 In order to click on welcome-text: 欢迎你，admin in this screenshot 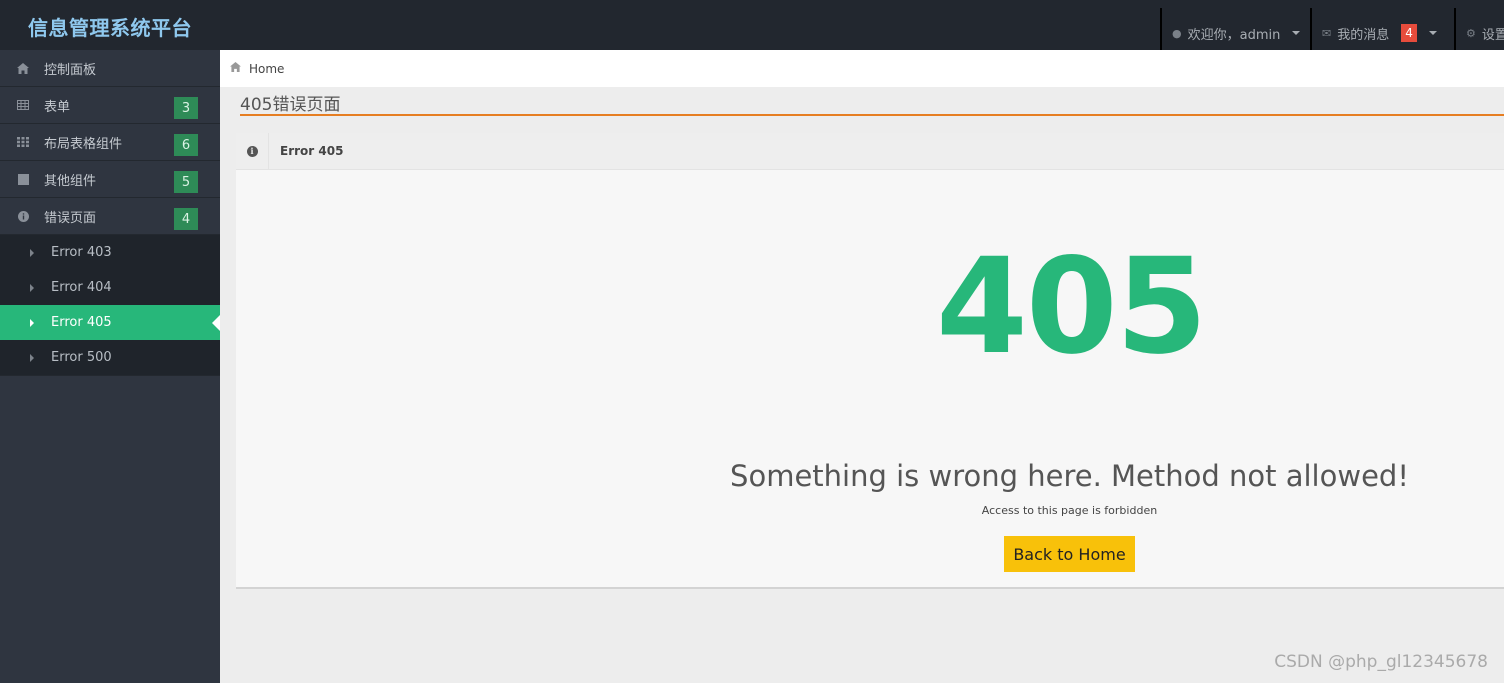, I will do `click(1234, 35)`.